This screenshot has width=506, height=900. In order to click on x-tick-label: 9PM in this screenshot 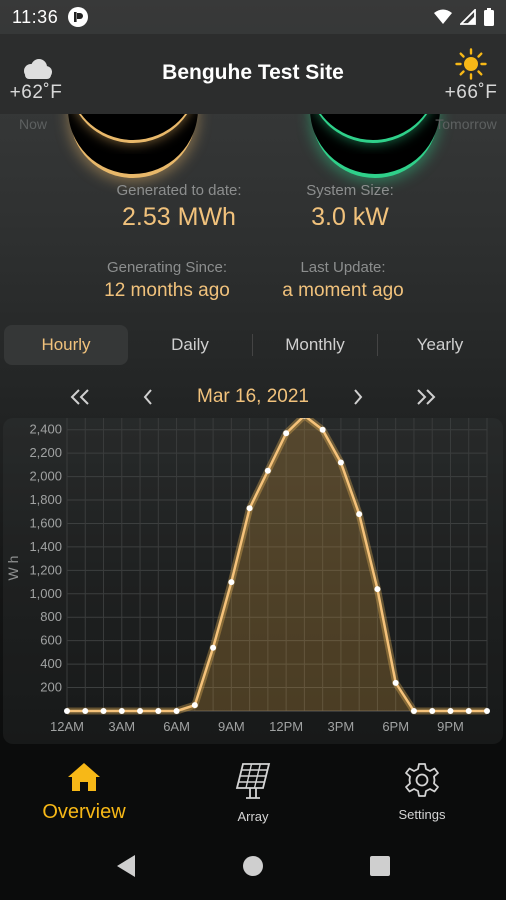, I will do `click(450, 726)`.